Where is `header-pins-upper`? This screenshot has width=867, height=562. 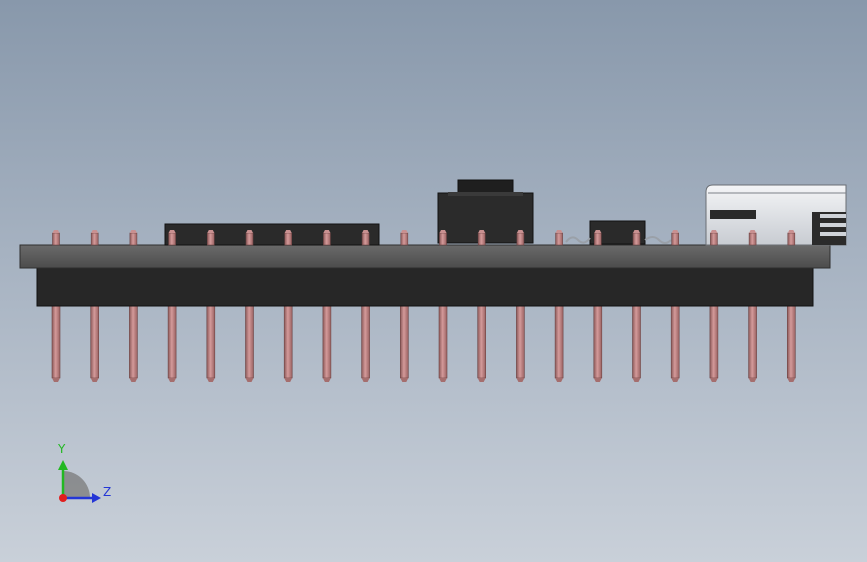
header-pins-upper is located at coordinates (424, 238).